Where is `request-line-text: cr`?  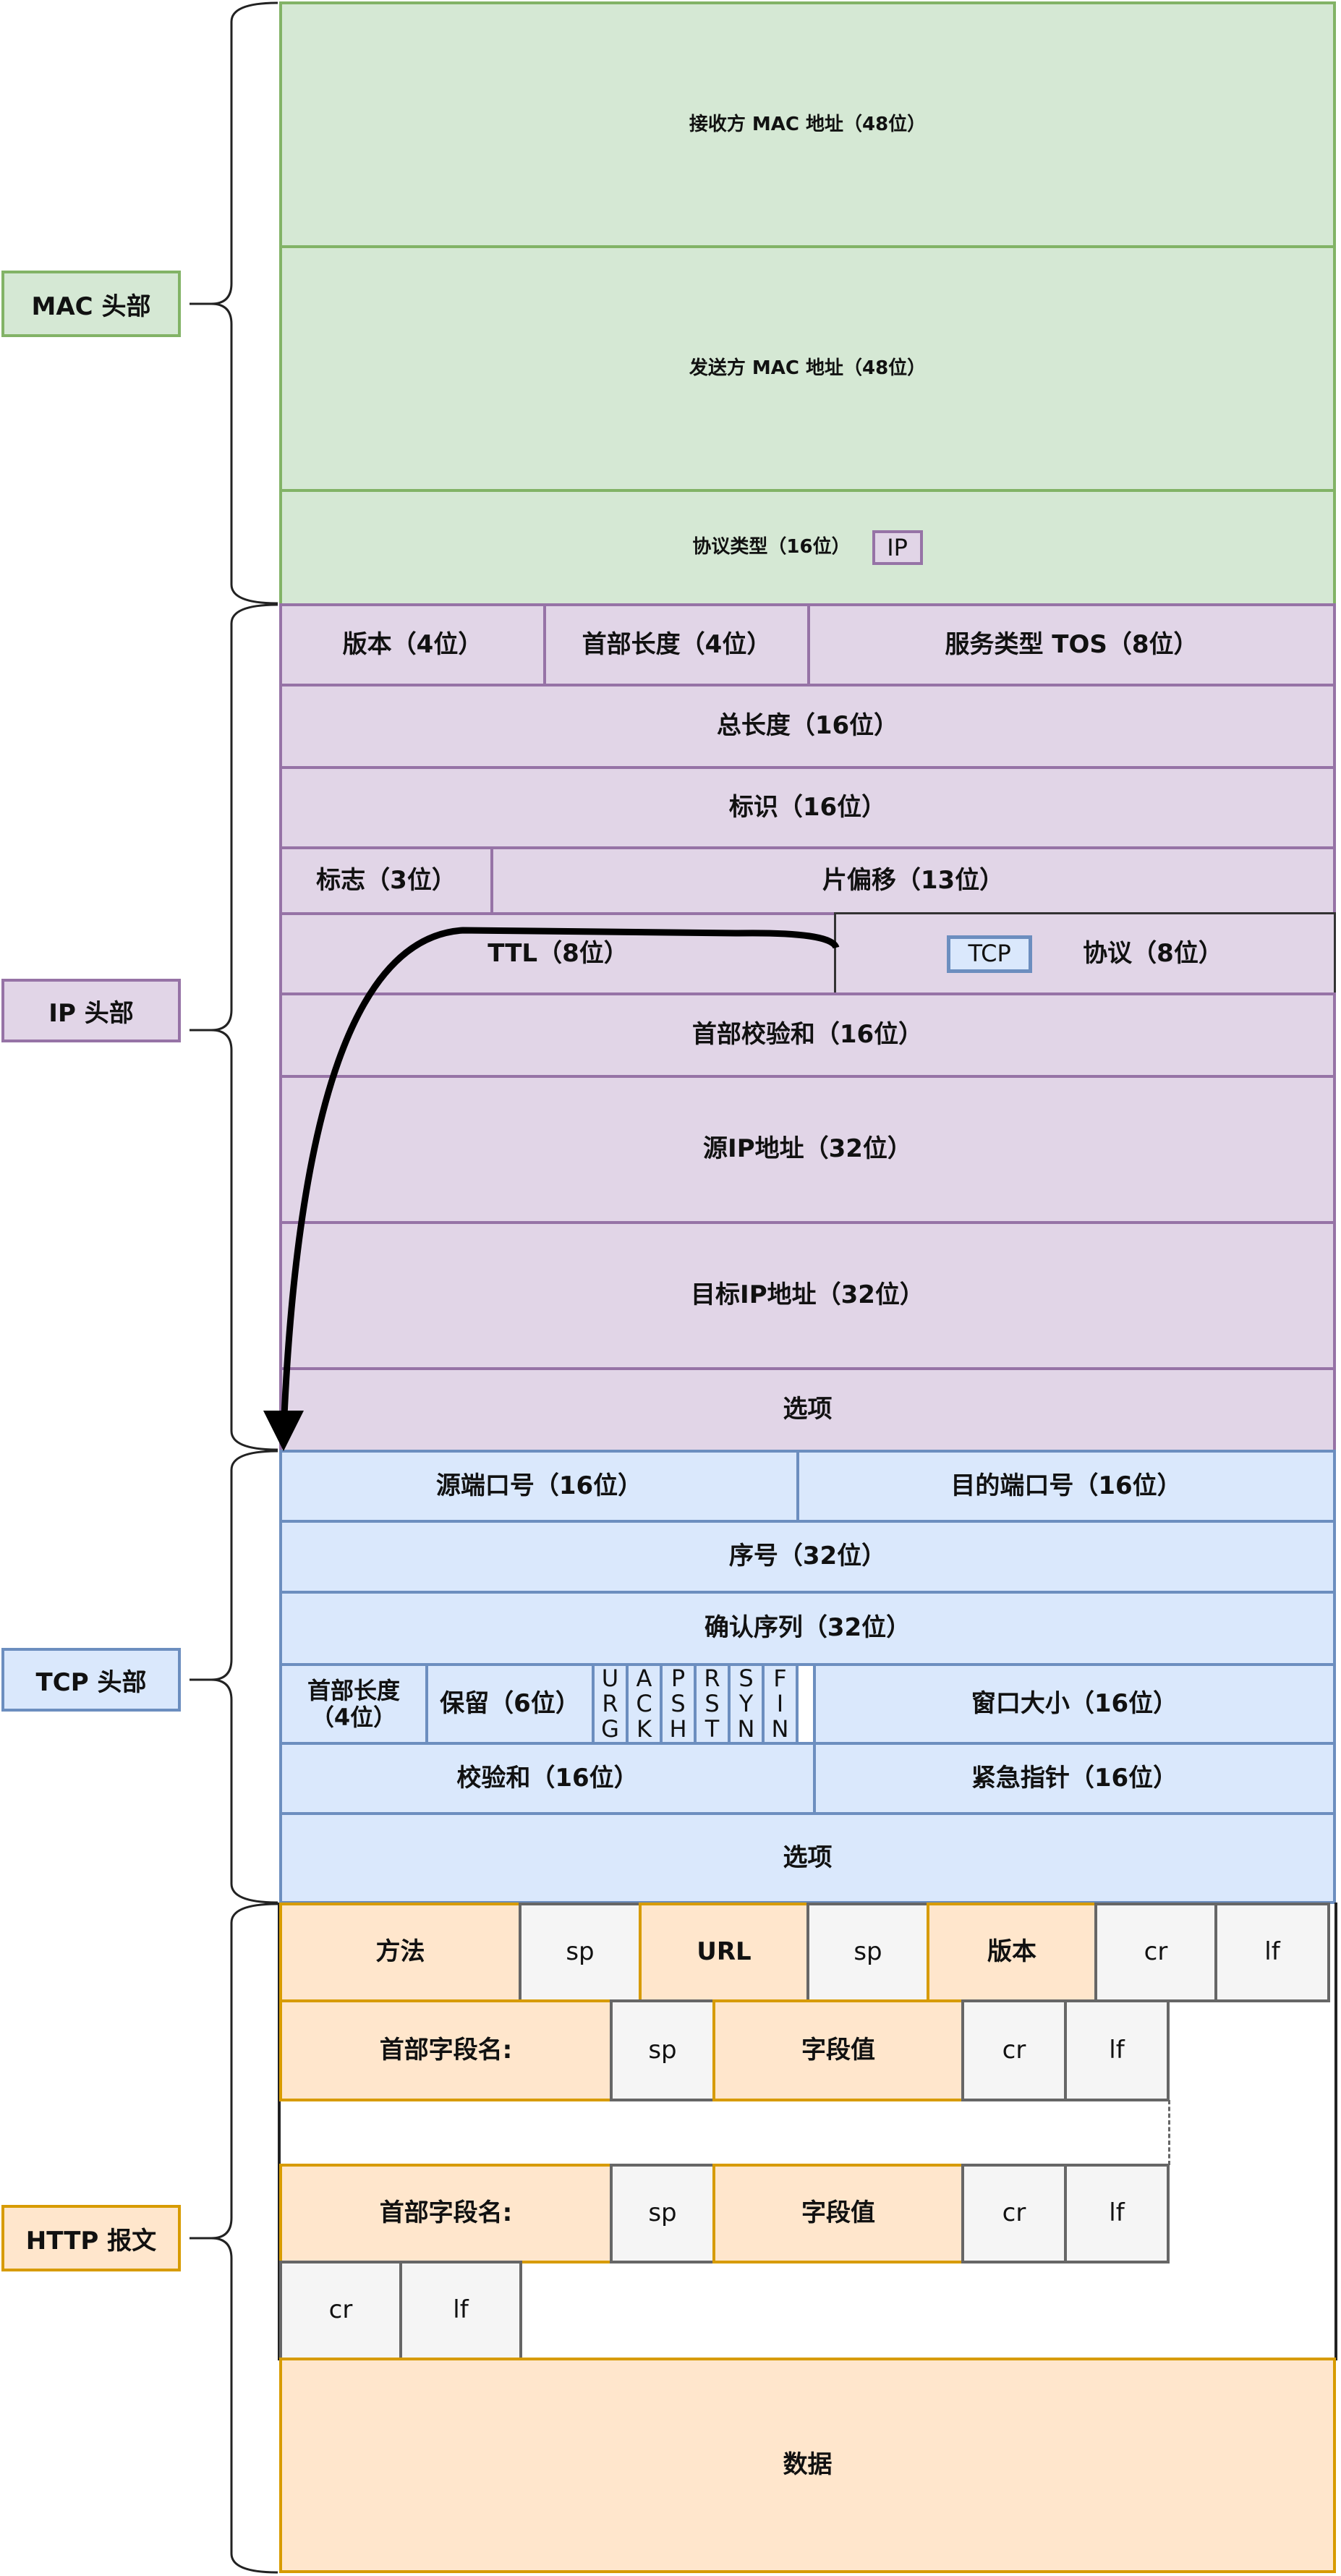
request-line-text: cr is located at coordinates (1156, 1952).